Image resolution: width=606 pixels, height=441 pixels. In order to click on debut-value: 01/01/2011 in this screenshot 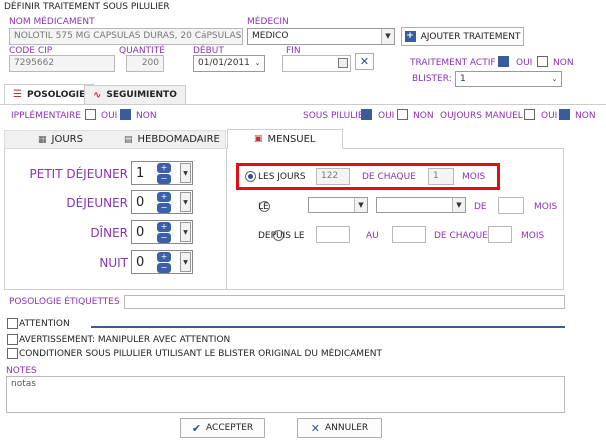, I will do `click(224, 63)`.